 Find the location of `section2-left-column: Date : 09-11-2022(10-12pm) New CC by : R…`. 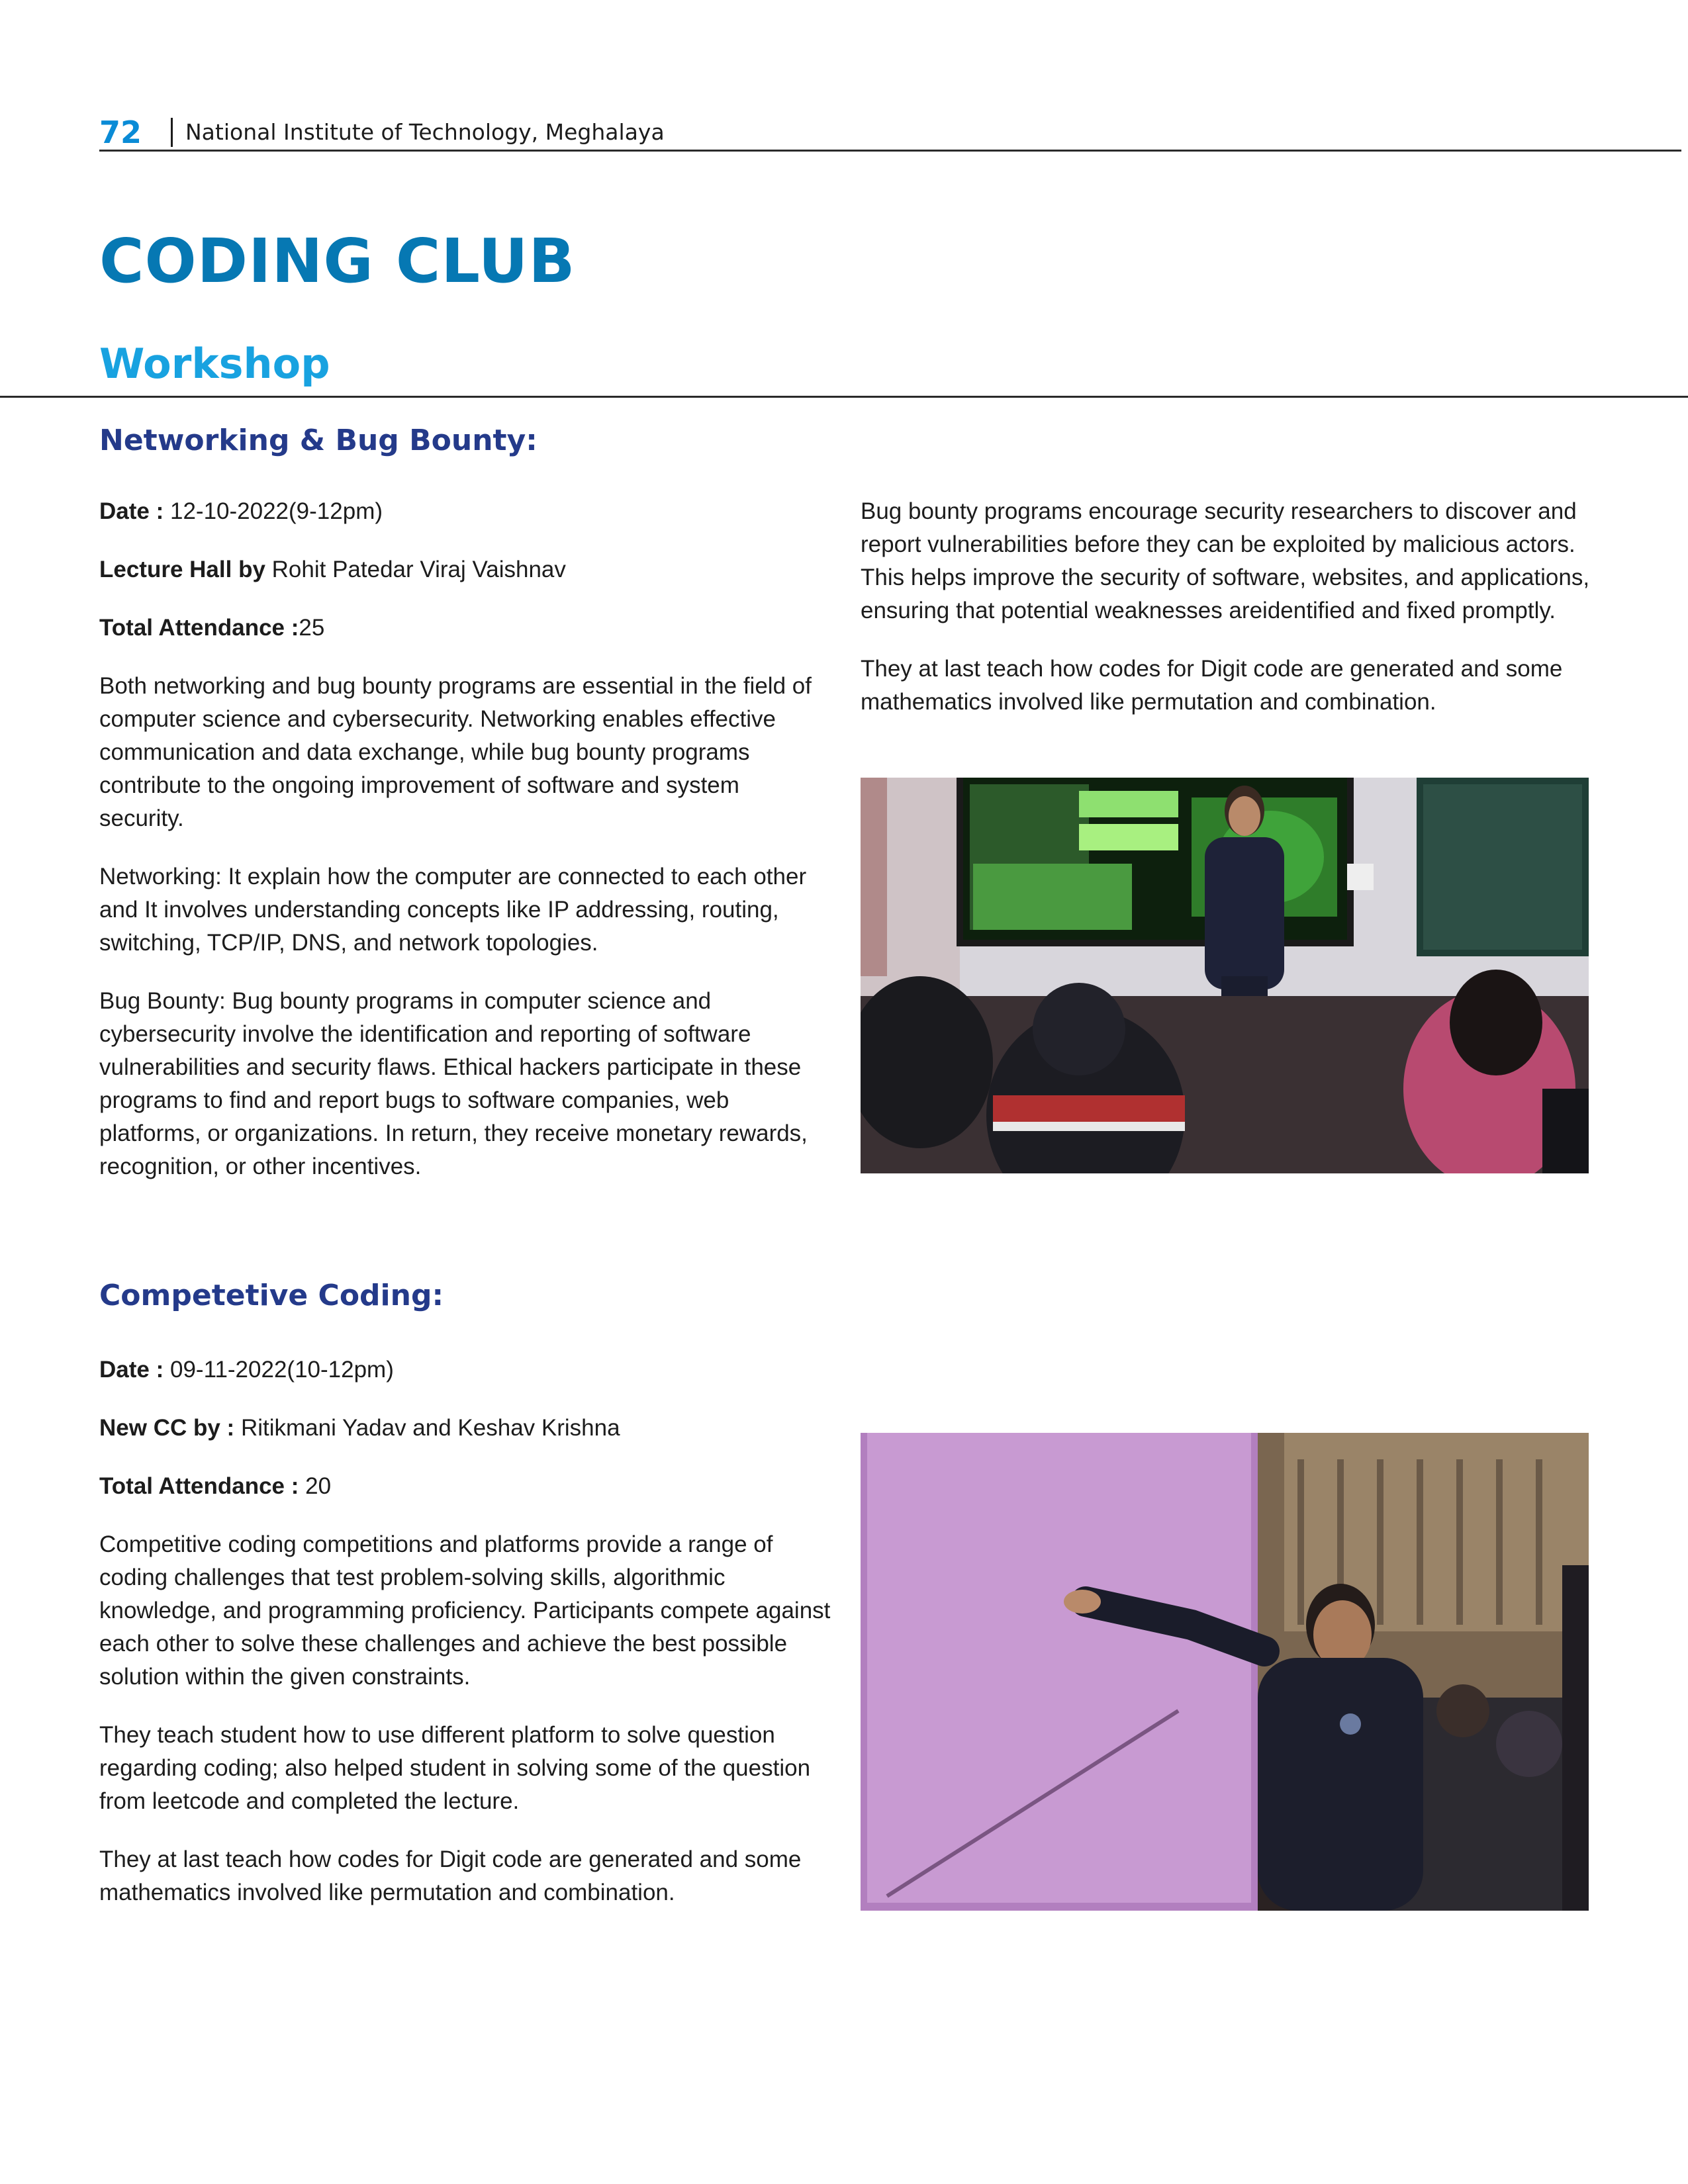

section2-left-column: Date : 09-11-2022(10-12pm) New CC by : R… is located at coordinates (466, 1644).